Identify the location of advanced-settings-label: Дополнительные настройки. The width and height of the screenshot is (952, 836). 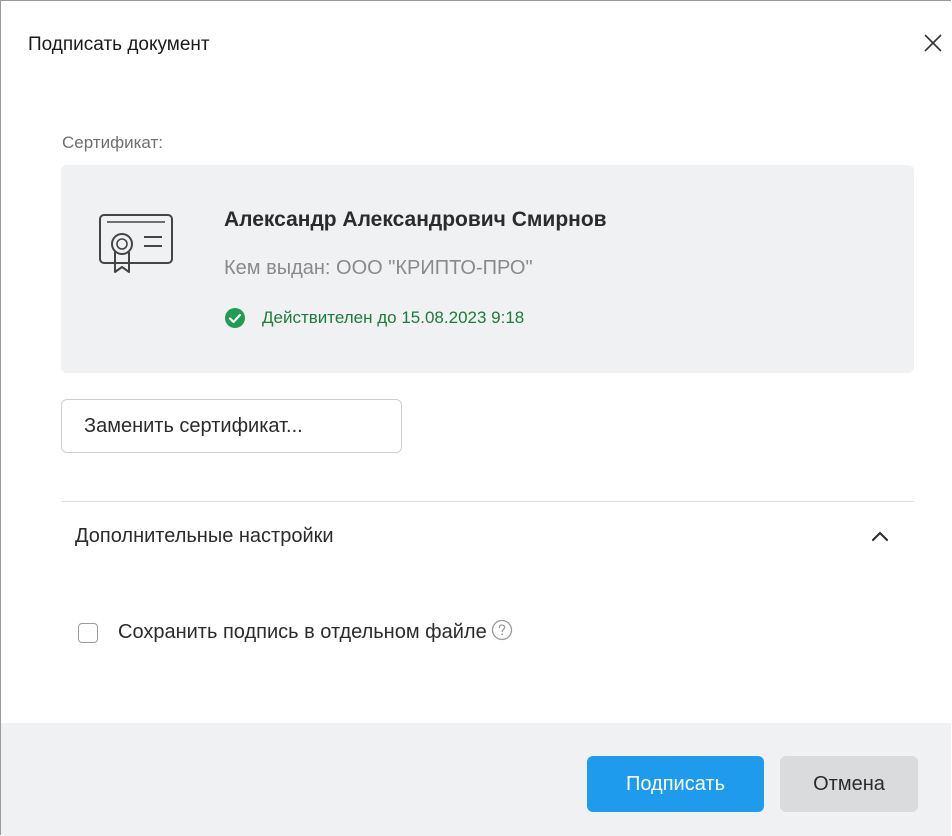
(204, 536).